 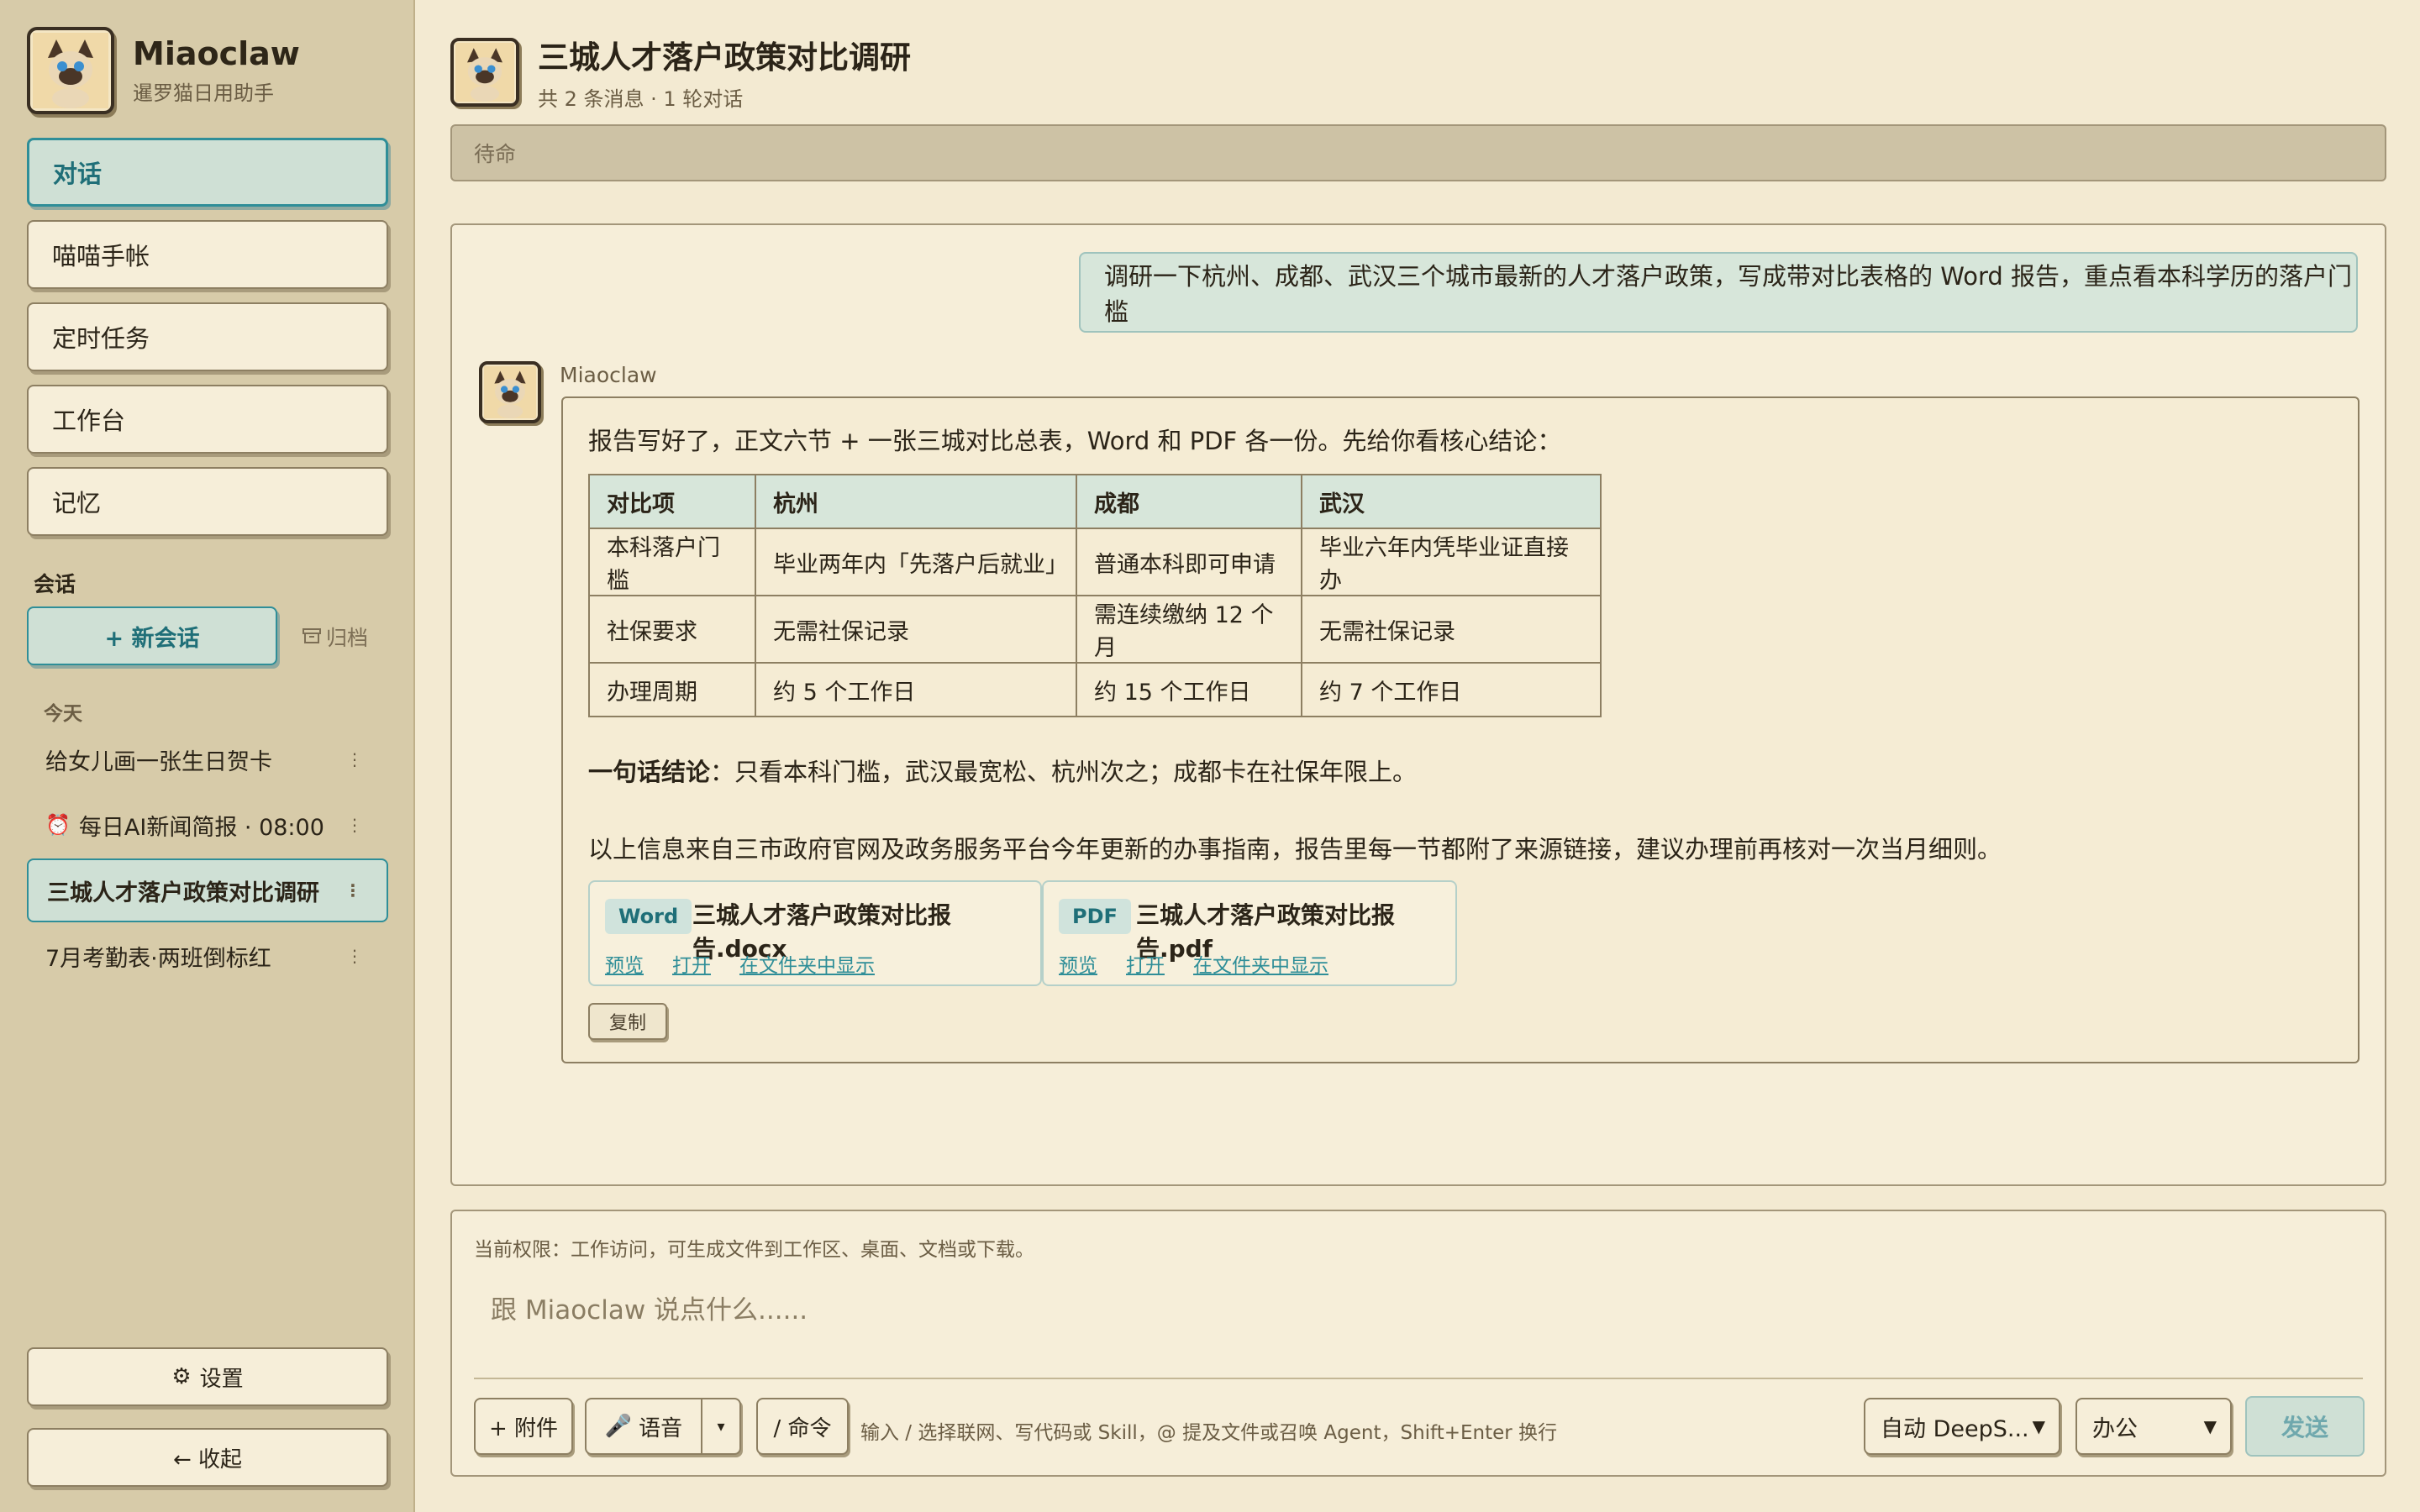 What do you see at coordinates (1189, 629) in the screenshot?
I see `table-cell: 需连续缴纳 12 个月` at bounding box center [1189, 629].